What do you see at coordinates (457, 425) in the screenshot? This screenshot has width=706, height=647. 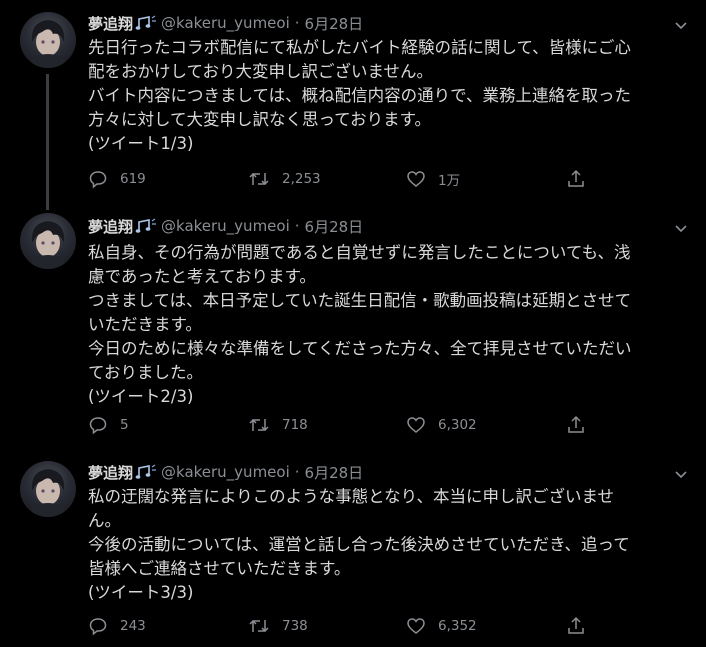 I see `like-count: 6,302` at bounding box center [457, 425].